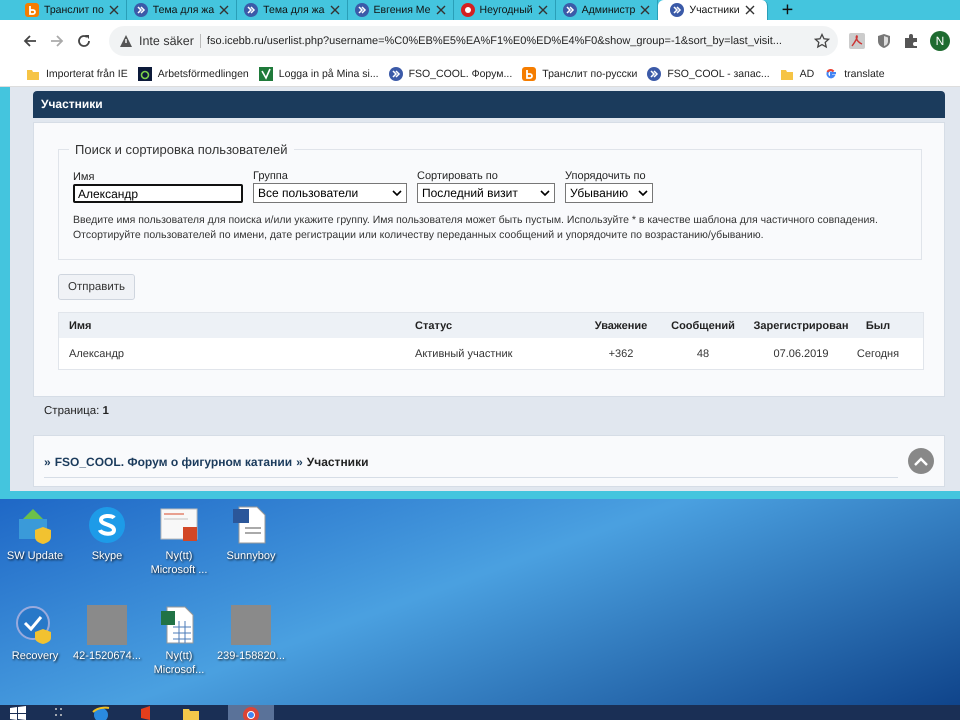  What do you see at coordinates (173, 461) in the screenshot?
I see `breadcrumb-link: FSO_COOL. Форум о фигурном катании` at bounding box center [173, 461].